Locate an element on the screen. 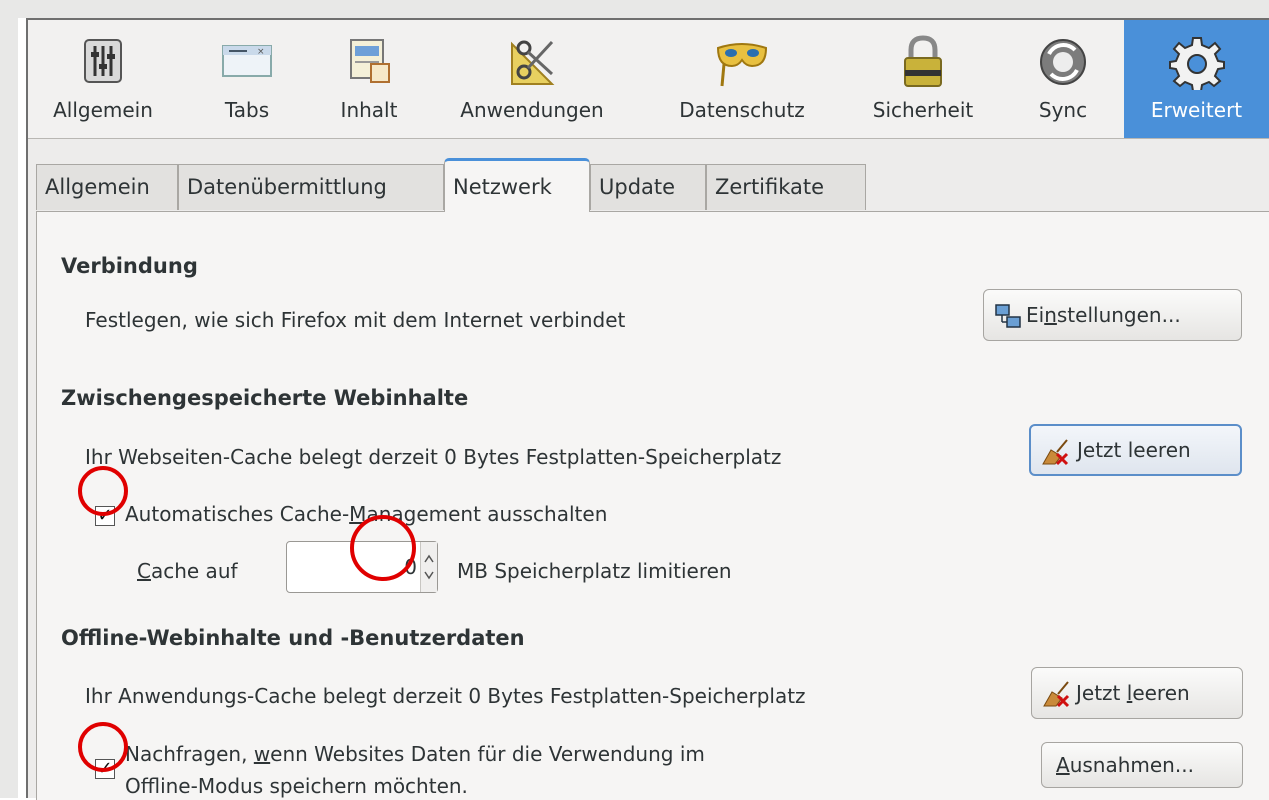 Image resolution: width=1269 pixels, height=800 pixels. outer-frame-left is located at coordinates (9, 399).